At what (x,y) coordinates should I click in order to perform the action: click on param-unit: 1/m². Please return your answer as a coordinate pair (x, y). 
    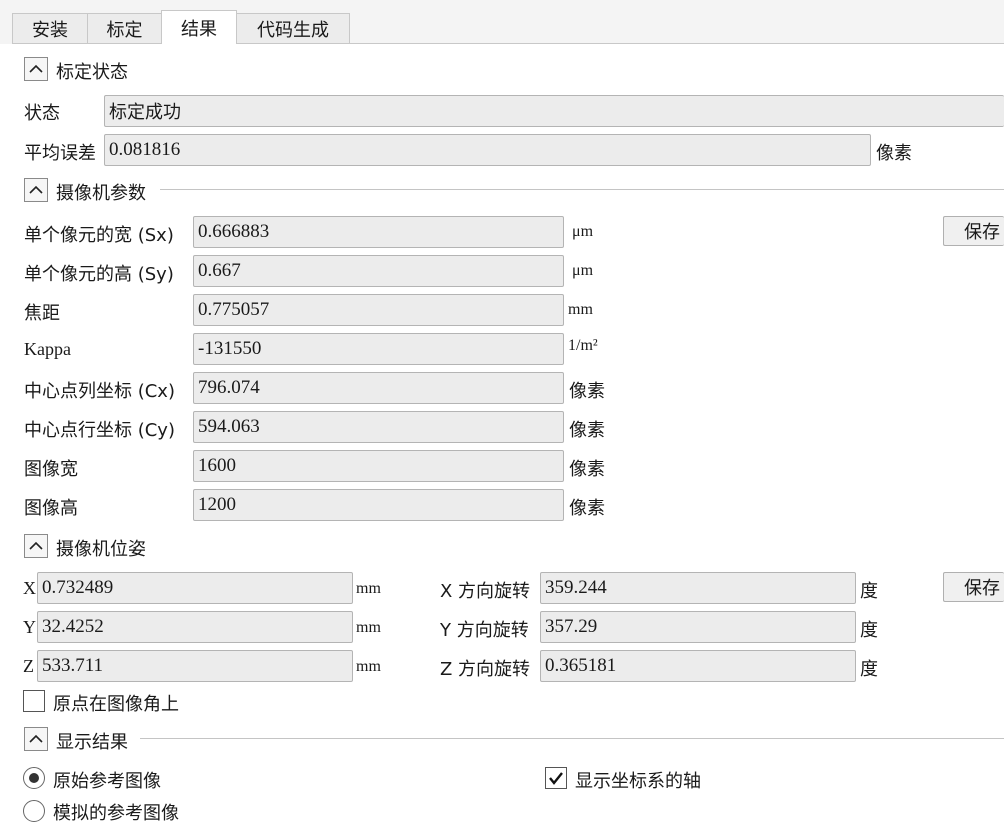
    Looking at the image, I should click on (583, 345).